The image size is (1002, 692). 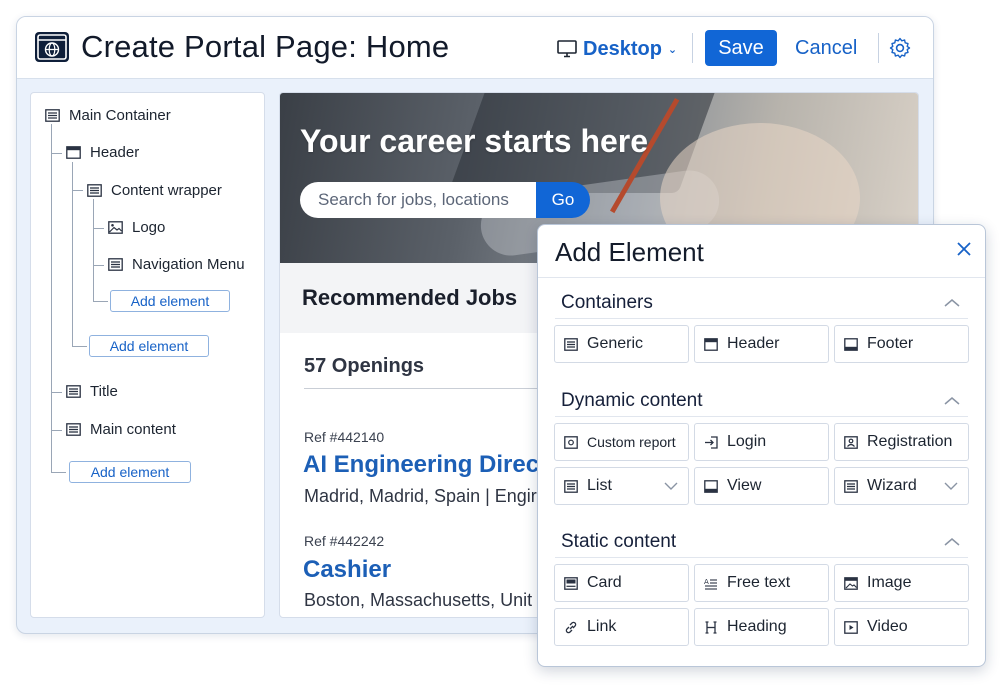 I want to click on wizard-icon, so click(x=851, y=486).